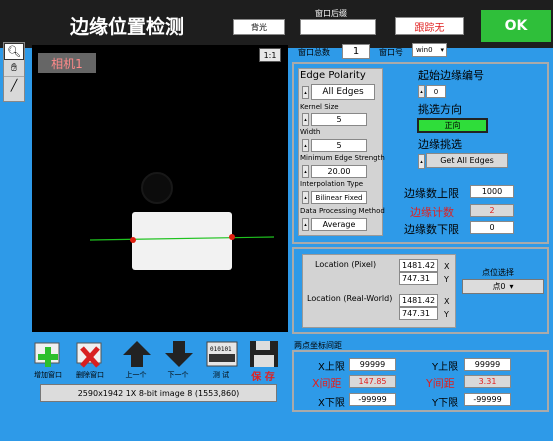  What do you see at coordinates (342, 158) in the screenshot?
I see `min-strength-label: Minimum Edge Strength` at bounding box center [342, 158].